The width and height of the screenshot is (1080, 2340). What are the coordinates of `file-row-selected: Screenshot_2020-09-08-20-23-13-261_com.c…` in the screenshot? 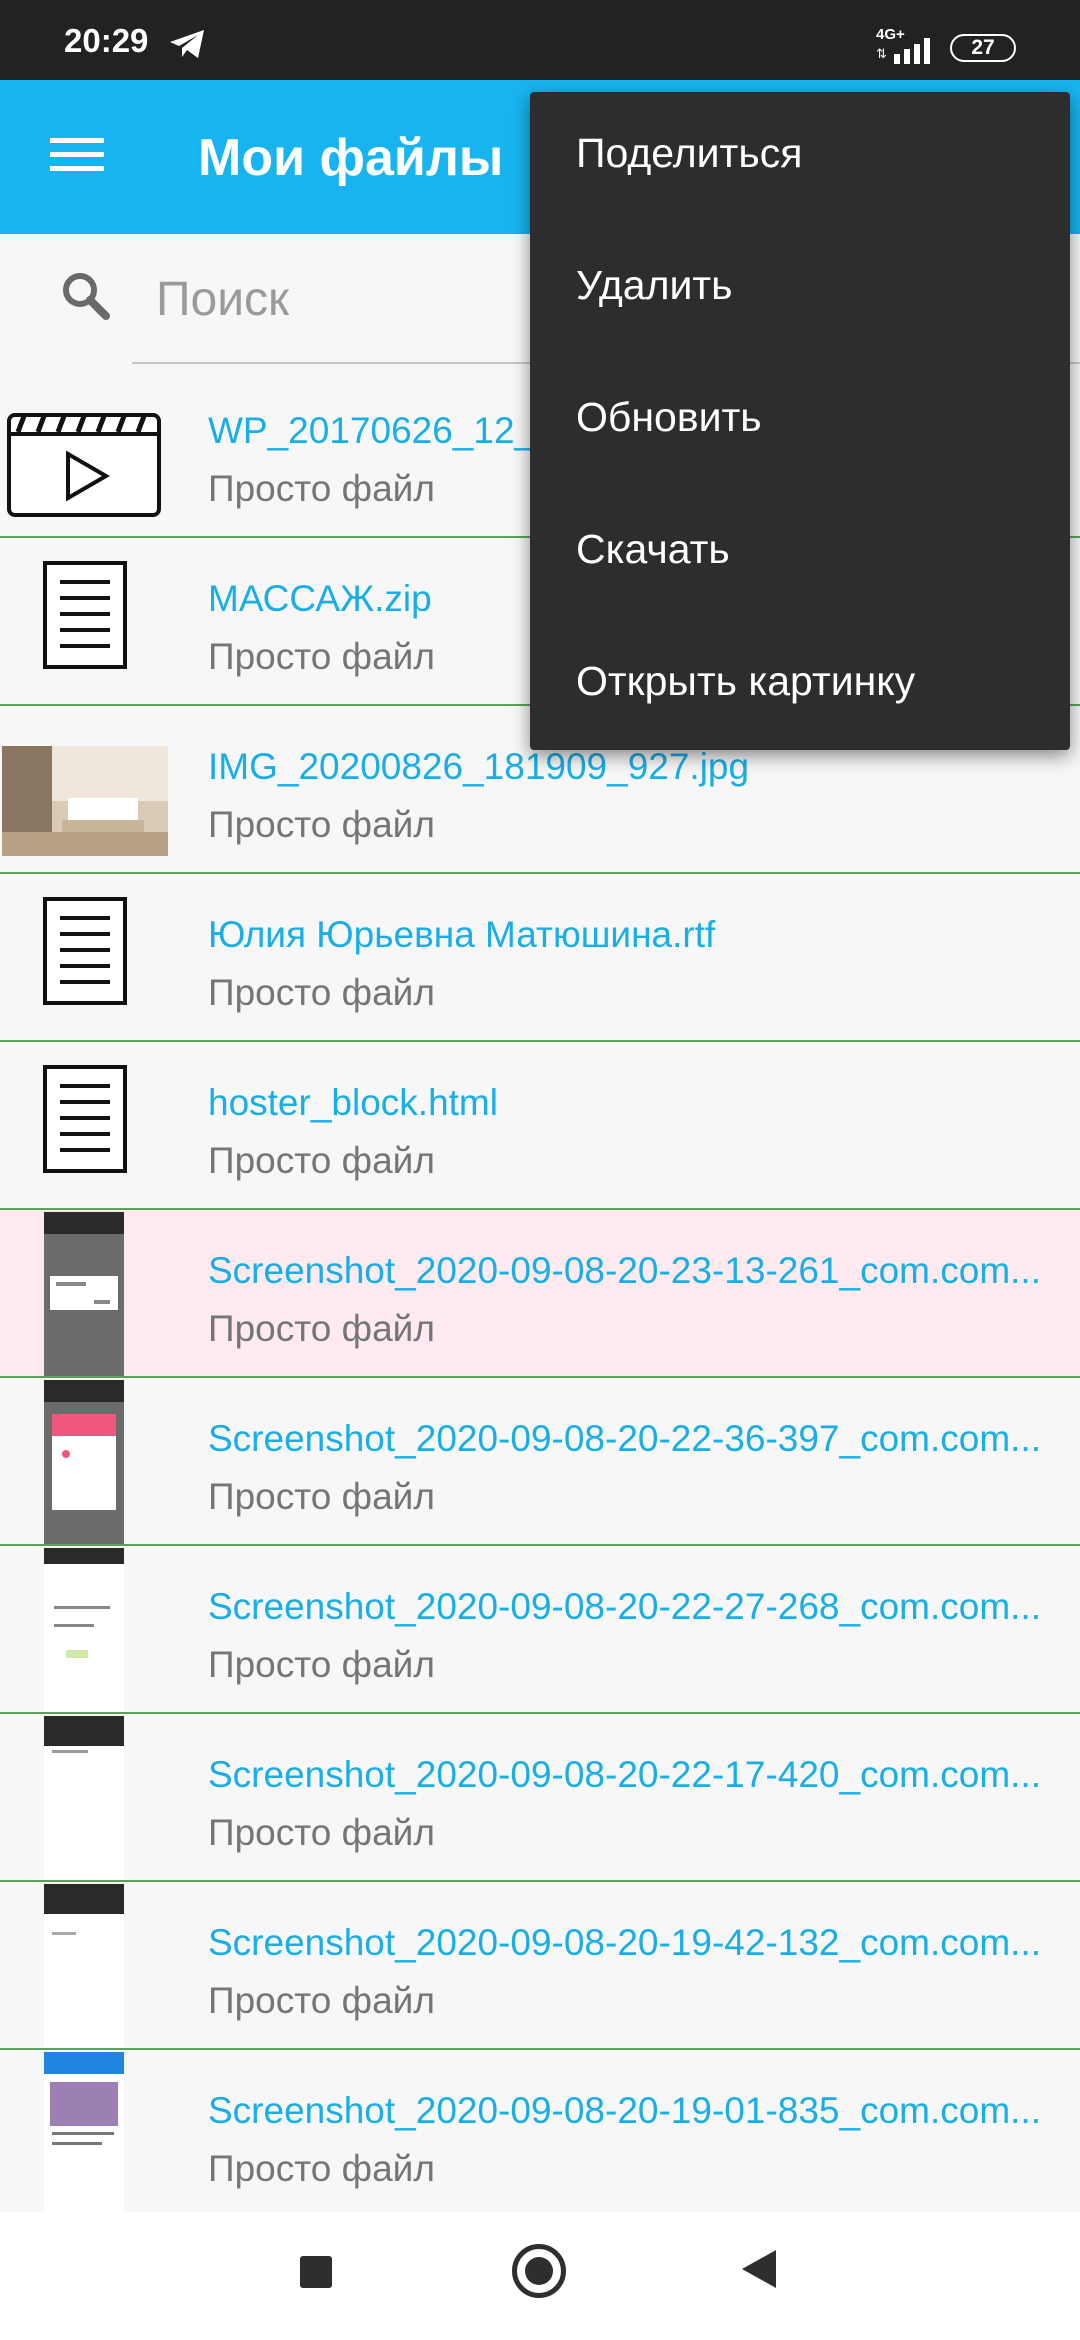 It's located at (540, 1294).